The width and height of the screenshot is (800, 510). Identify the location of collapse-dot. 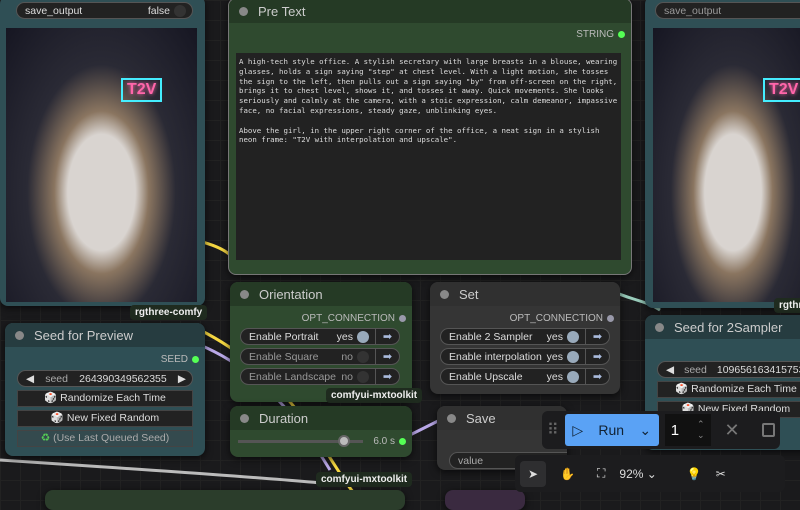
(243, 11).